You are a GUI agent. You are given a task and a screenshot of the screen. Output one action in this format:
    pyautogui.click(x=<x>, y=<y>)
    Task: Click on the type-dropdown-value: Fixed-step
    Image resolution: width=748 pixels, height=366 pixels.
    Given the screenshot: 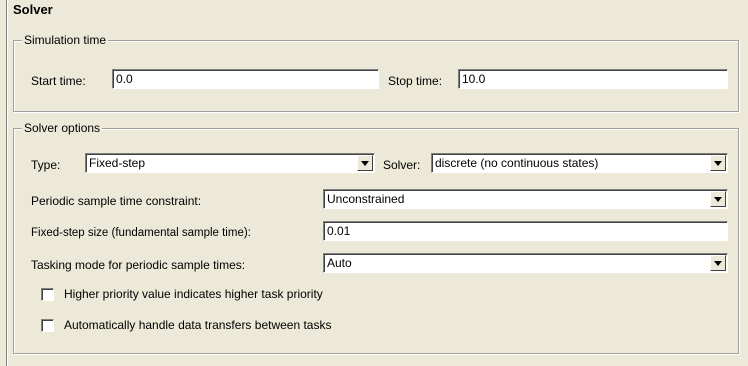 What is the action you would take?
    pyautogui.click(x=117, y=163)
    